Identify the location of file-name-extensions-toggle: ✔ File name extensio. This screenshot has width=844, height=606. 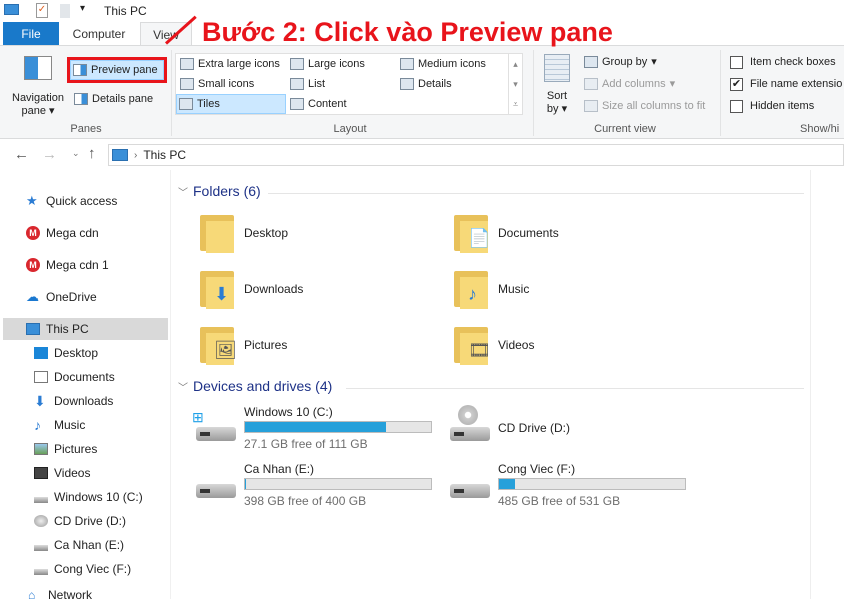
(785, 84).